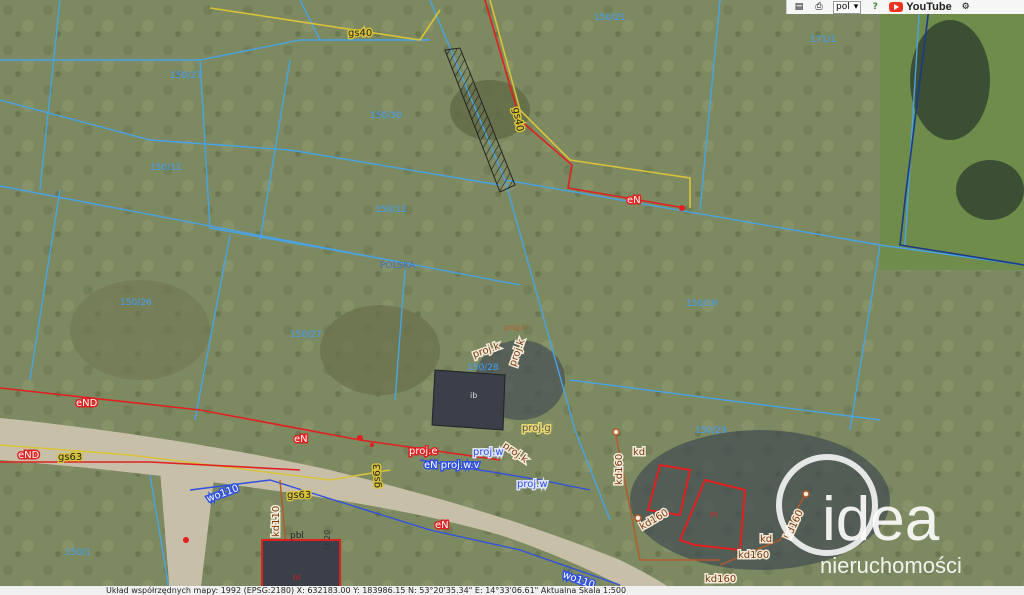 This screenshot has width=1024, height=595. I want to click on parcel-number: 150/19, so click(702, 304).